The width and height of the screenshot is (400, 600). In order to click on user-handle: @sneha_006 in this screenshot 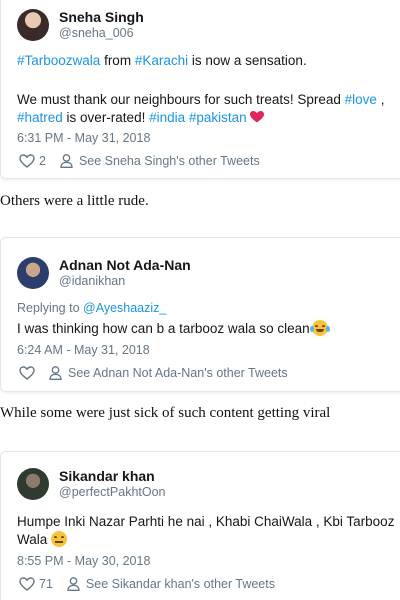, I will do `click(101, 33)`.